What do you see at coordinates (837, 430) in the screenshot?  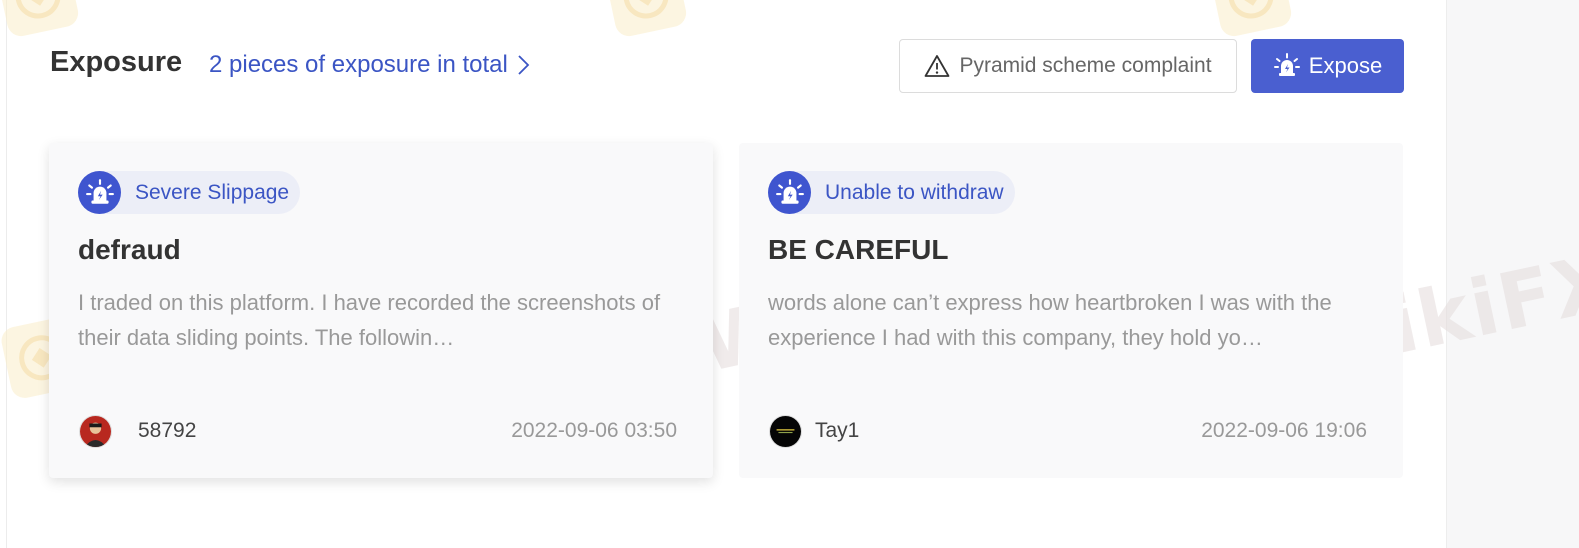 I see `username: Tay1` at bounding box center [837, 430].